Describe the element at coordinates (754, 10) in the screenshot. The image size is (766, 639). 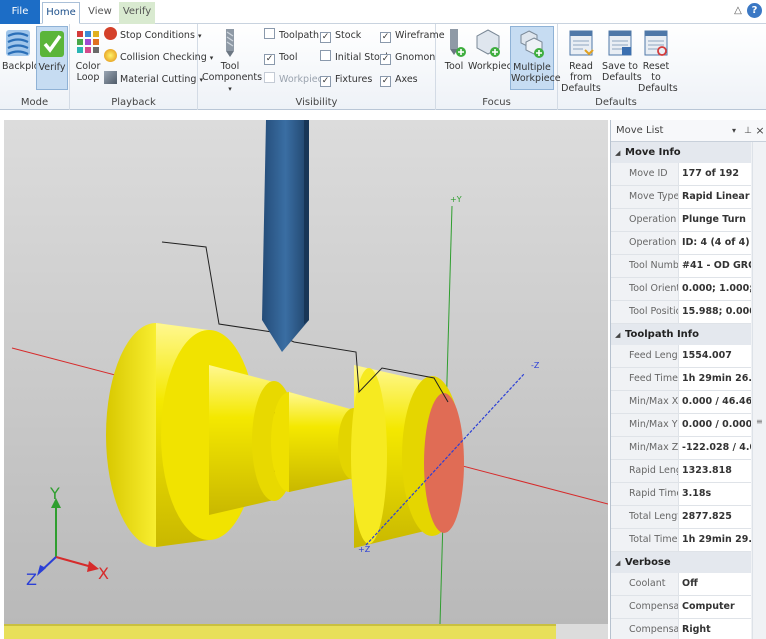
I see `help-icon: ?` at that location.